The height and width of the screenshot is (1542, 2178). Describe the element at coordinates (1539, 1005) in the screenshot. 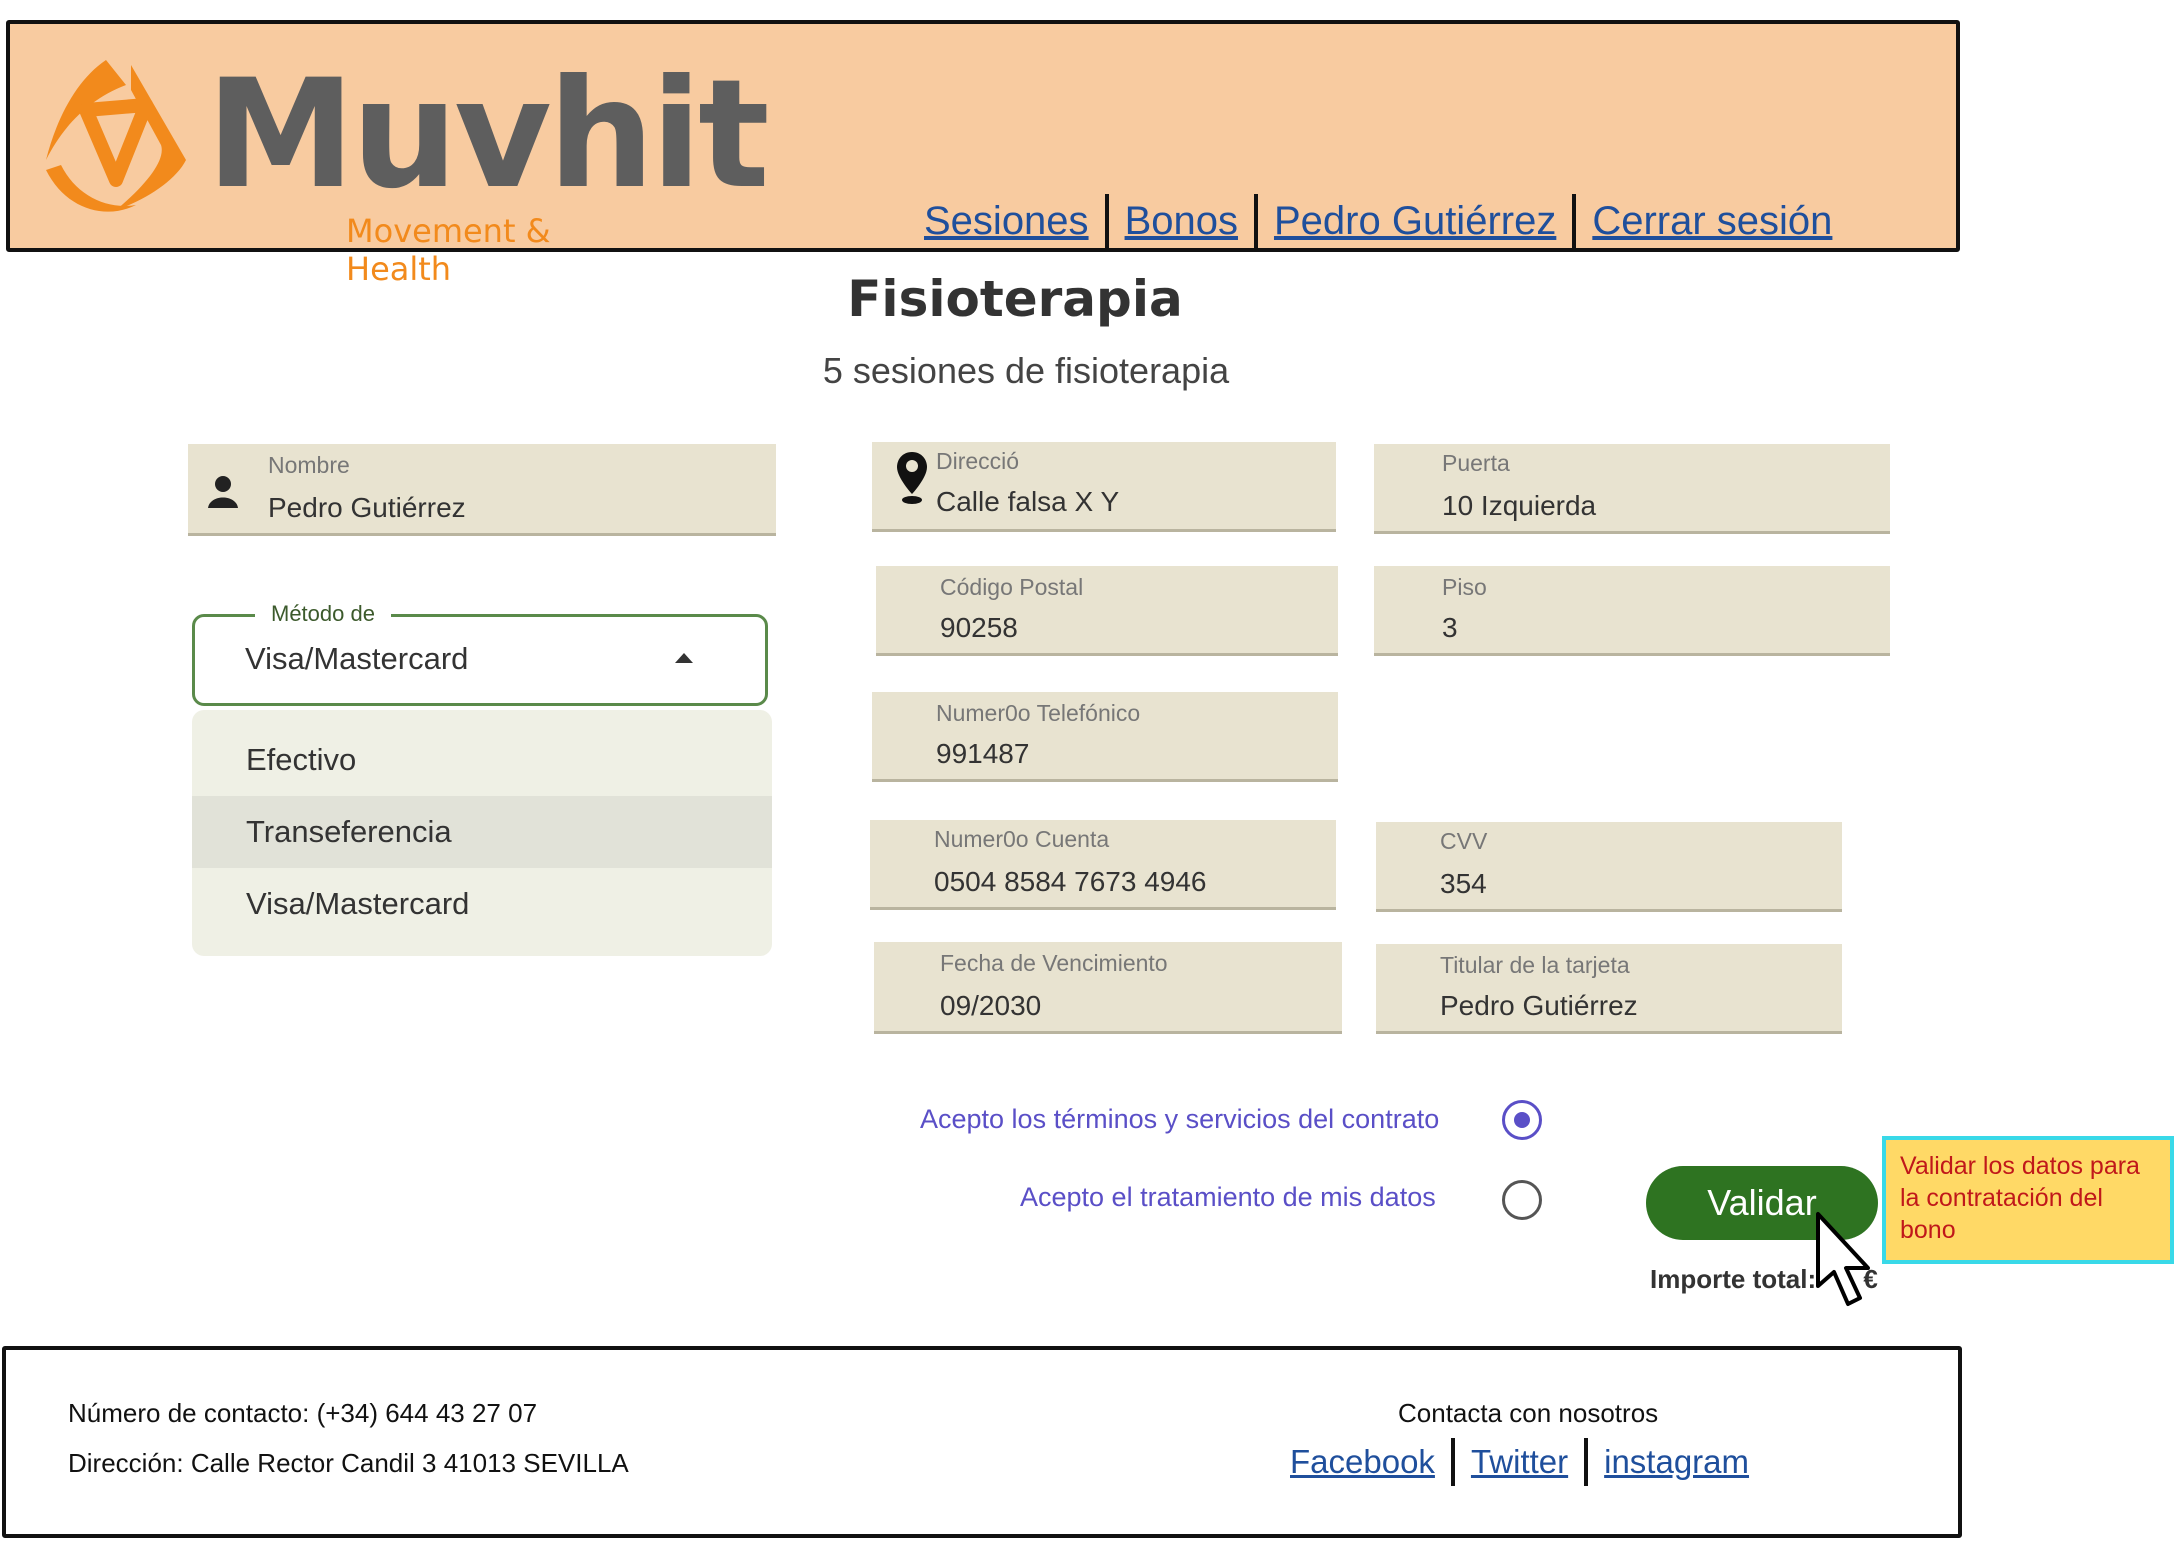

I see `titular-value: Pedro Gutiérrez` at that location.